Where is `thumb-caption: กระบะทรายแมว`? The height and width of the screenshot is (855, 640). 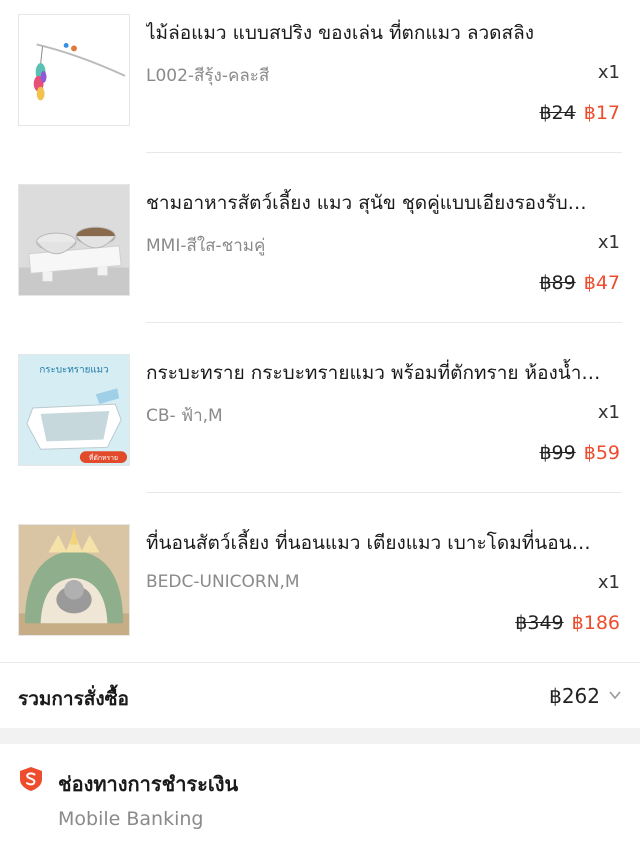 thumb-caption: กระบะทรายแมว is located at coordinates (73, 370).